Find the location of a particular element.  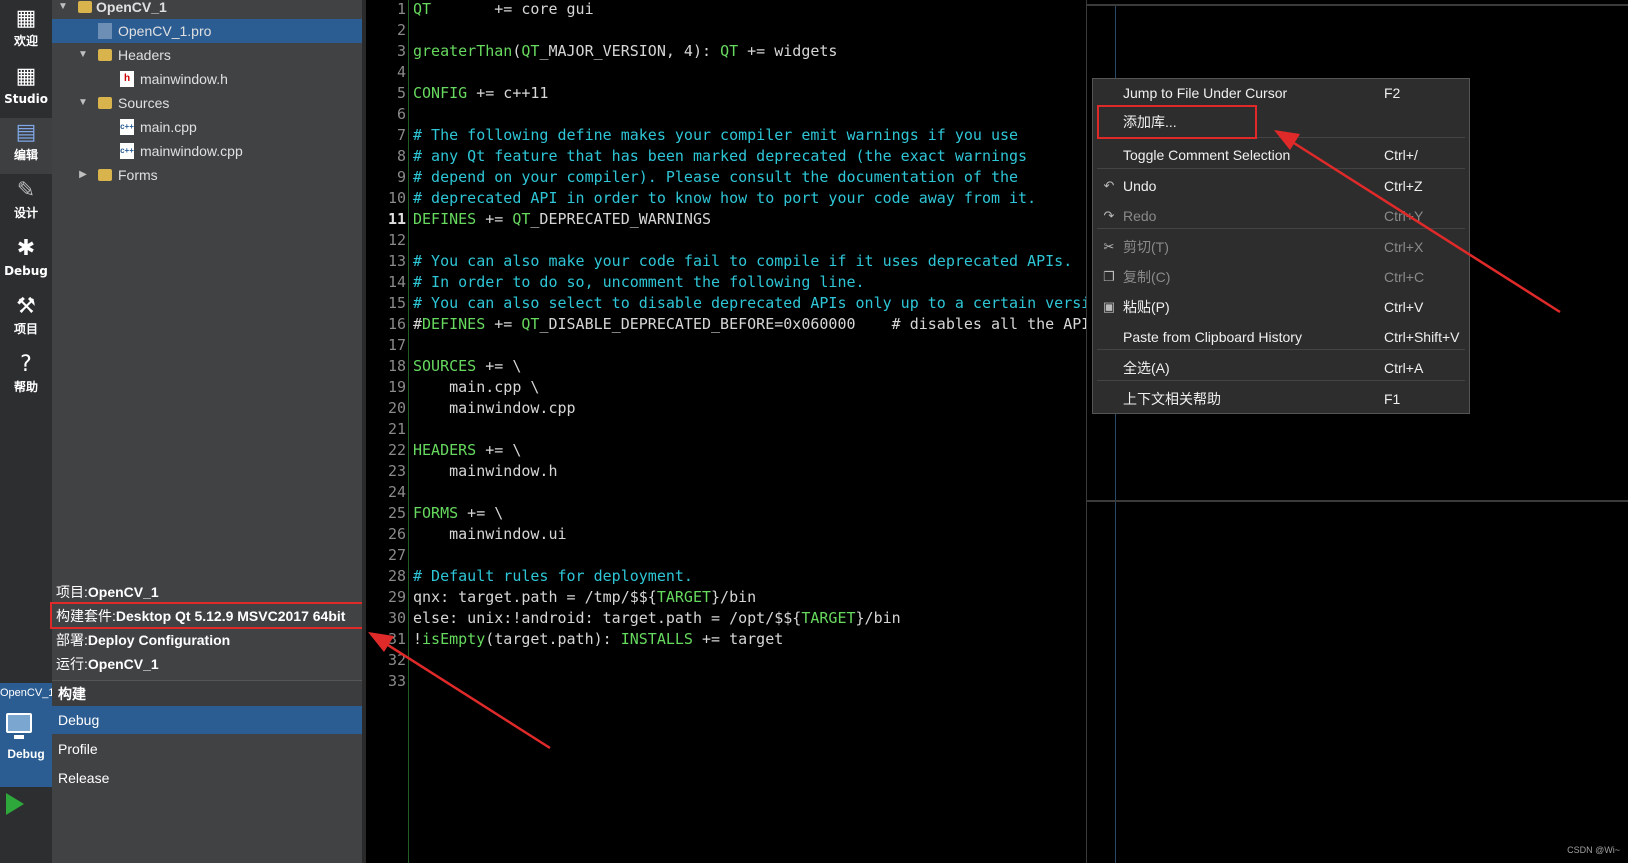

monitor-stand is located at coordinates (19, 737).